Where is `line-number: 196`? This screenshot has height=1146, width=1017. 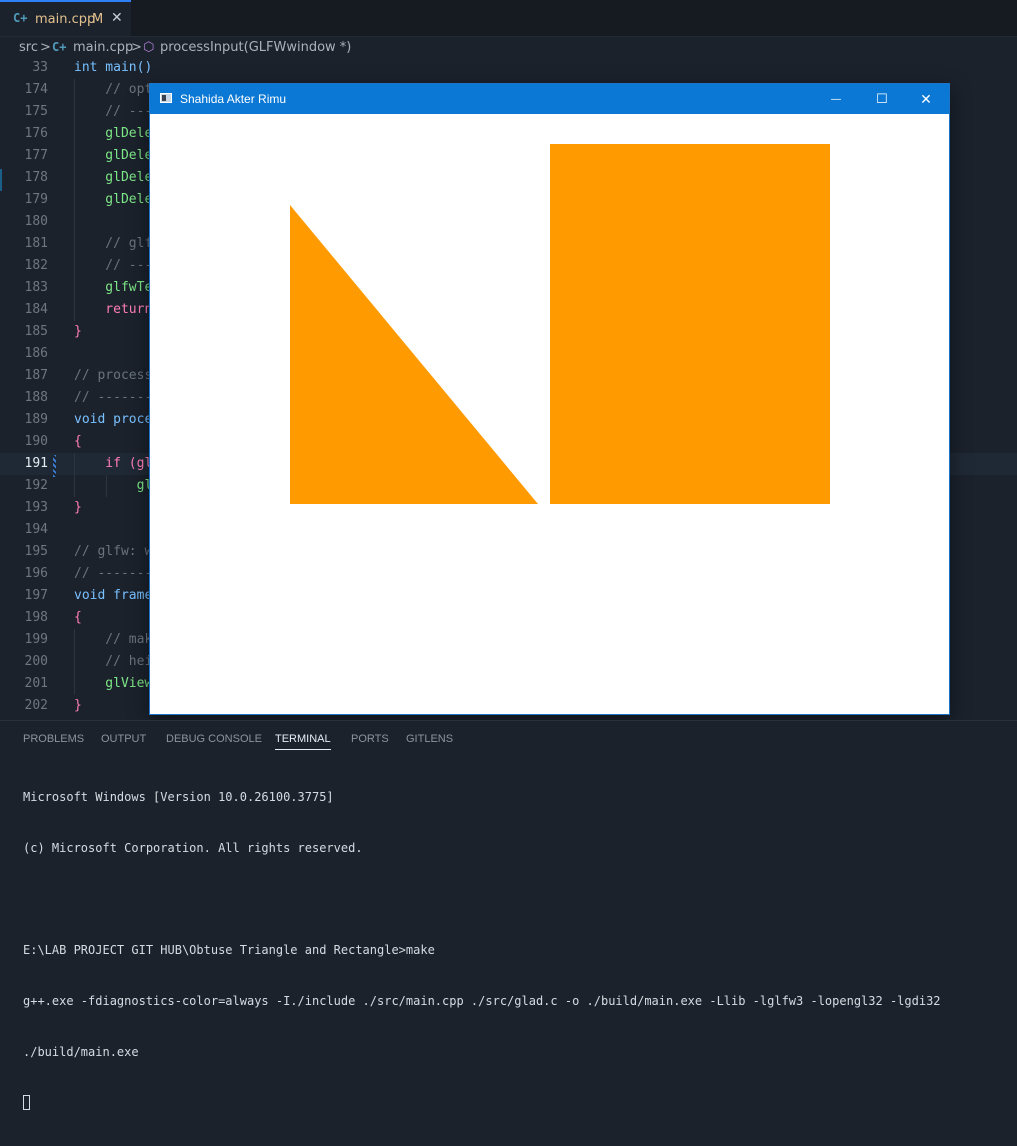 line-number: 196 is located at coordinates (36, 573).